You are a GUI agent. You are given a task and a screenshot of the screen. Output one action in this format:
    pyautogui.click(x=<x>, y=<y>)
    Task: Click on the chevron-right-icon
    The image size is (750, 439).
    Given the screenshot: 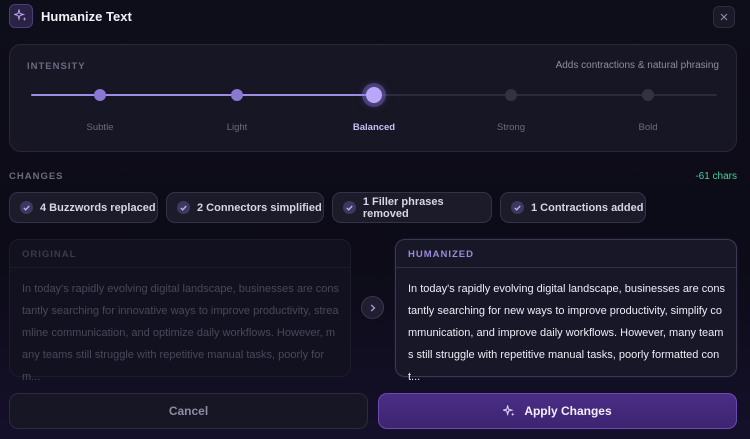 What is the action you would take?
    pyautogui.click(x=372, y=307)
    